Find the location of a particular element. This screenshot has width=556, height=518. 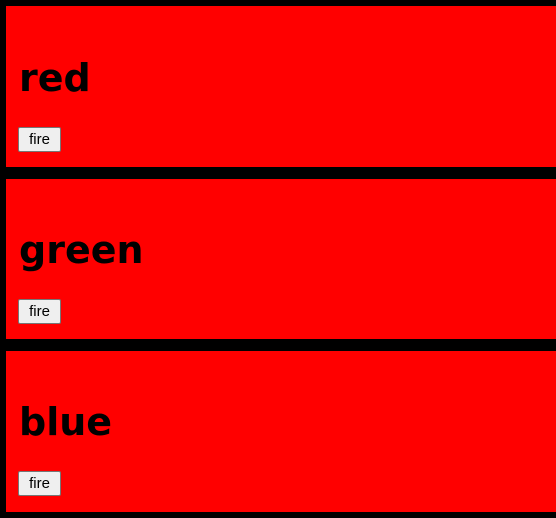

panel-title-green: green is located at coordinates (81, 250).